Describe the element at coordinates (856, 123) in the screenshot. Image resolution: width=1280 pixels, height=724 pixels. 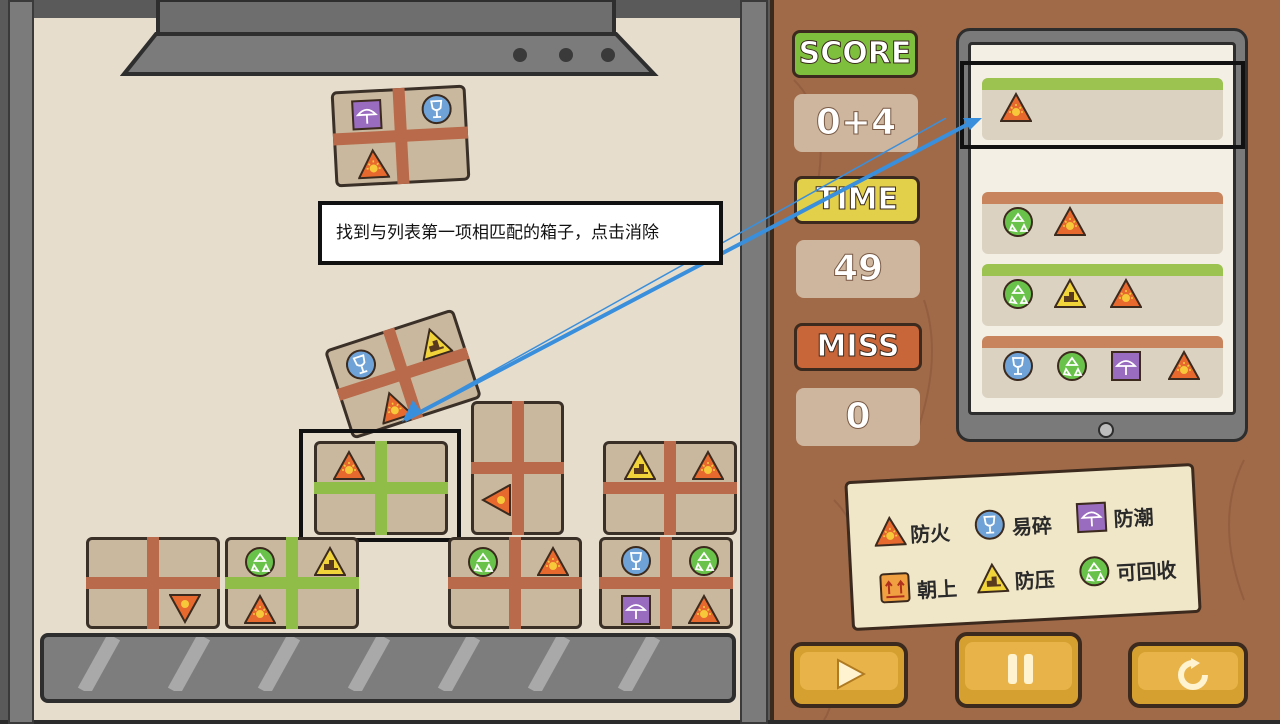
I see `score-value: 0+4` at that location.